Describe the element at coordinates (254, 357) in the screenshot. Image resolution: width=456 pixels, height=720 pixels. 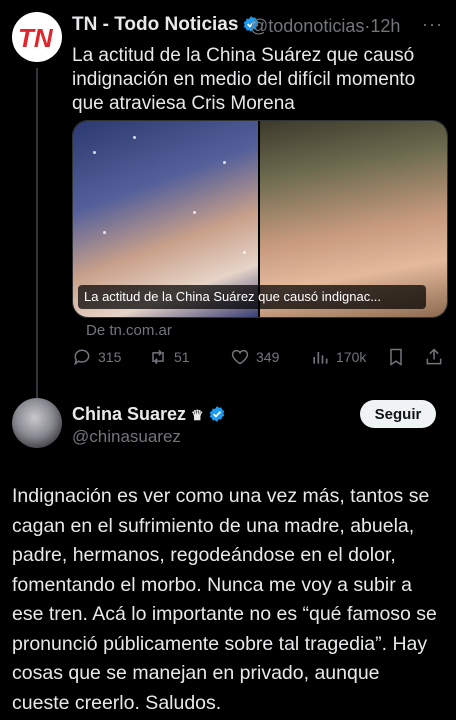
I see `like-button: 349` at that location.